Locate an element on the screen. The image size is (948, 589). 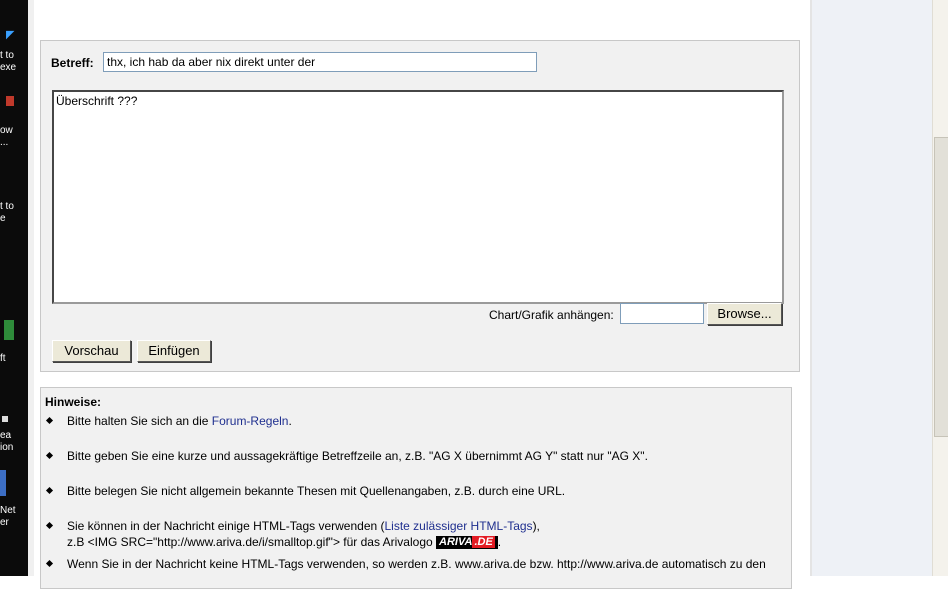
page-margin is located at coordinates (31, 288).